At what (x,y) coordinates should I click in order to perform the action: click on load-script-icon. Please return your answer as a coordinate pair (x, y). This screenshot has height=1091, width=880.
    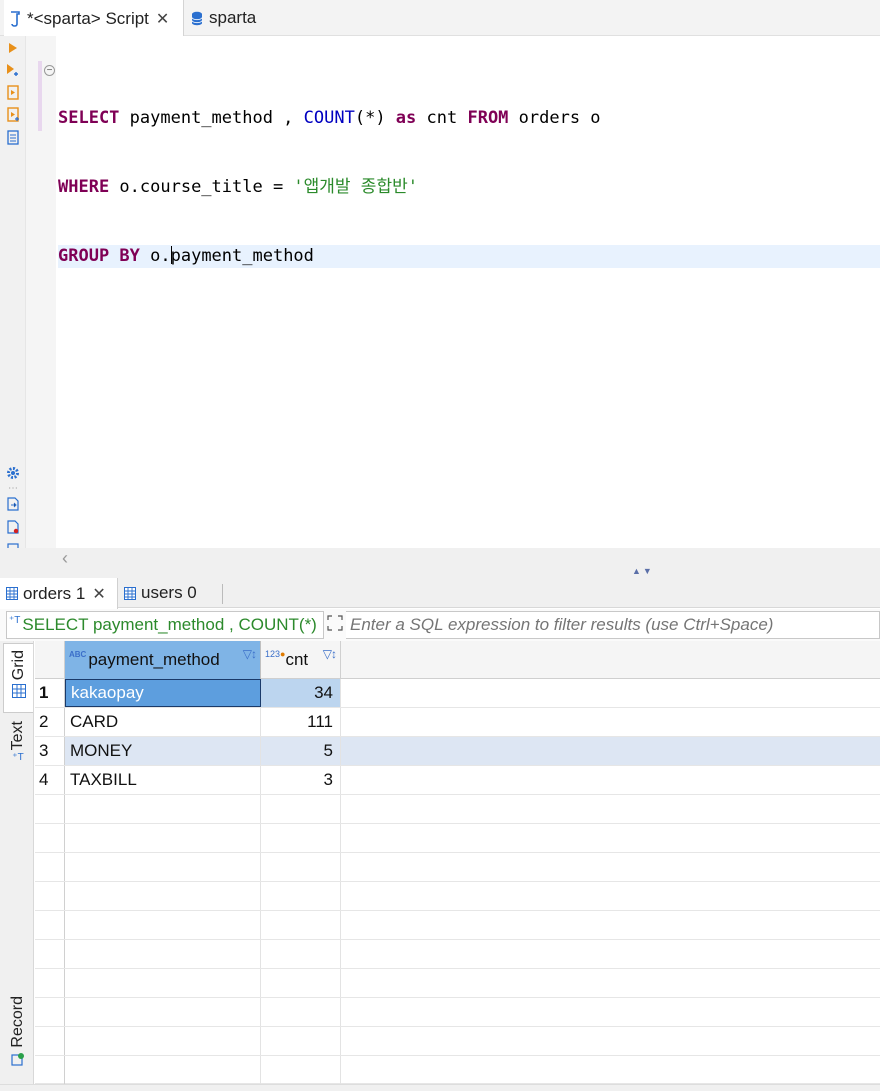
    Looking at the image, I should click on (13, 527).